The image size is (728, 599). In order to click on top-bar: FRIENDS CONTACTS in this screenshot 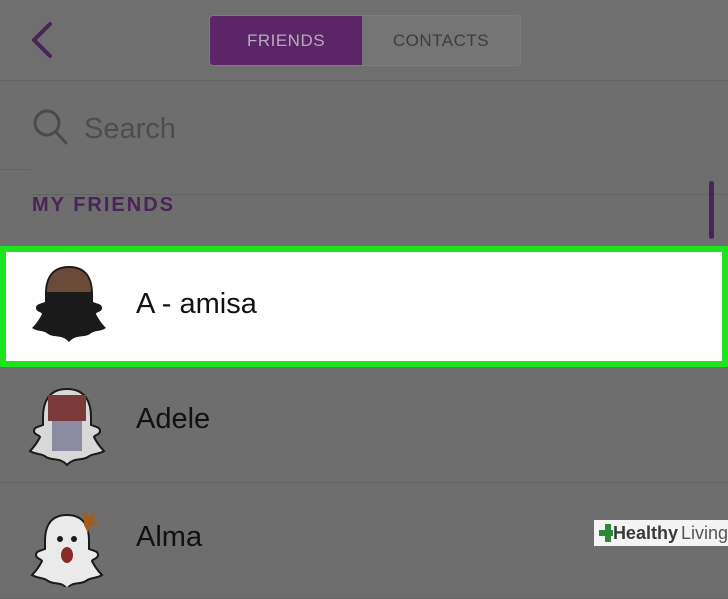, I will do `click(364, 40)`.